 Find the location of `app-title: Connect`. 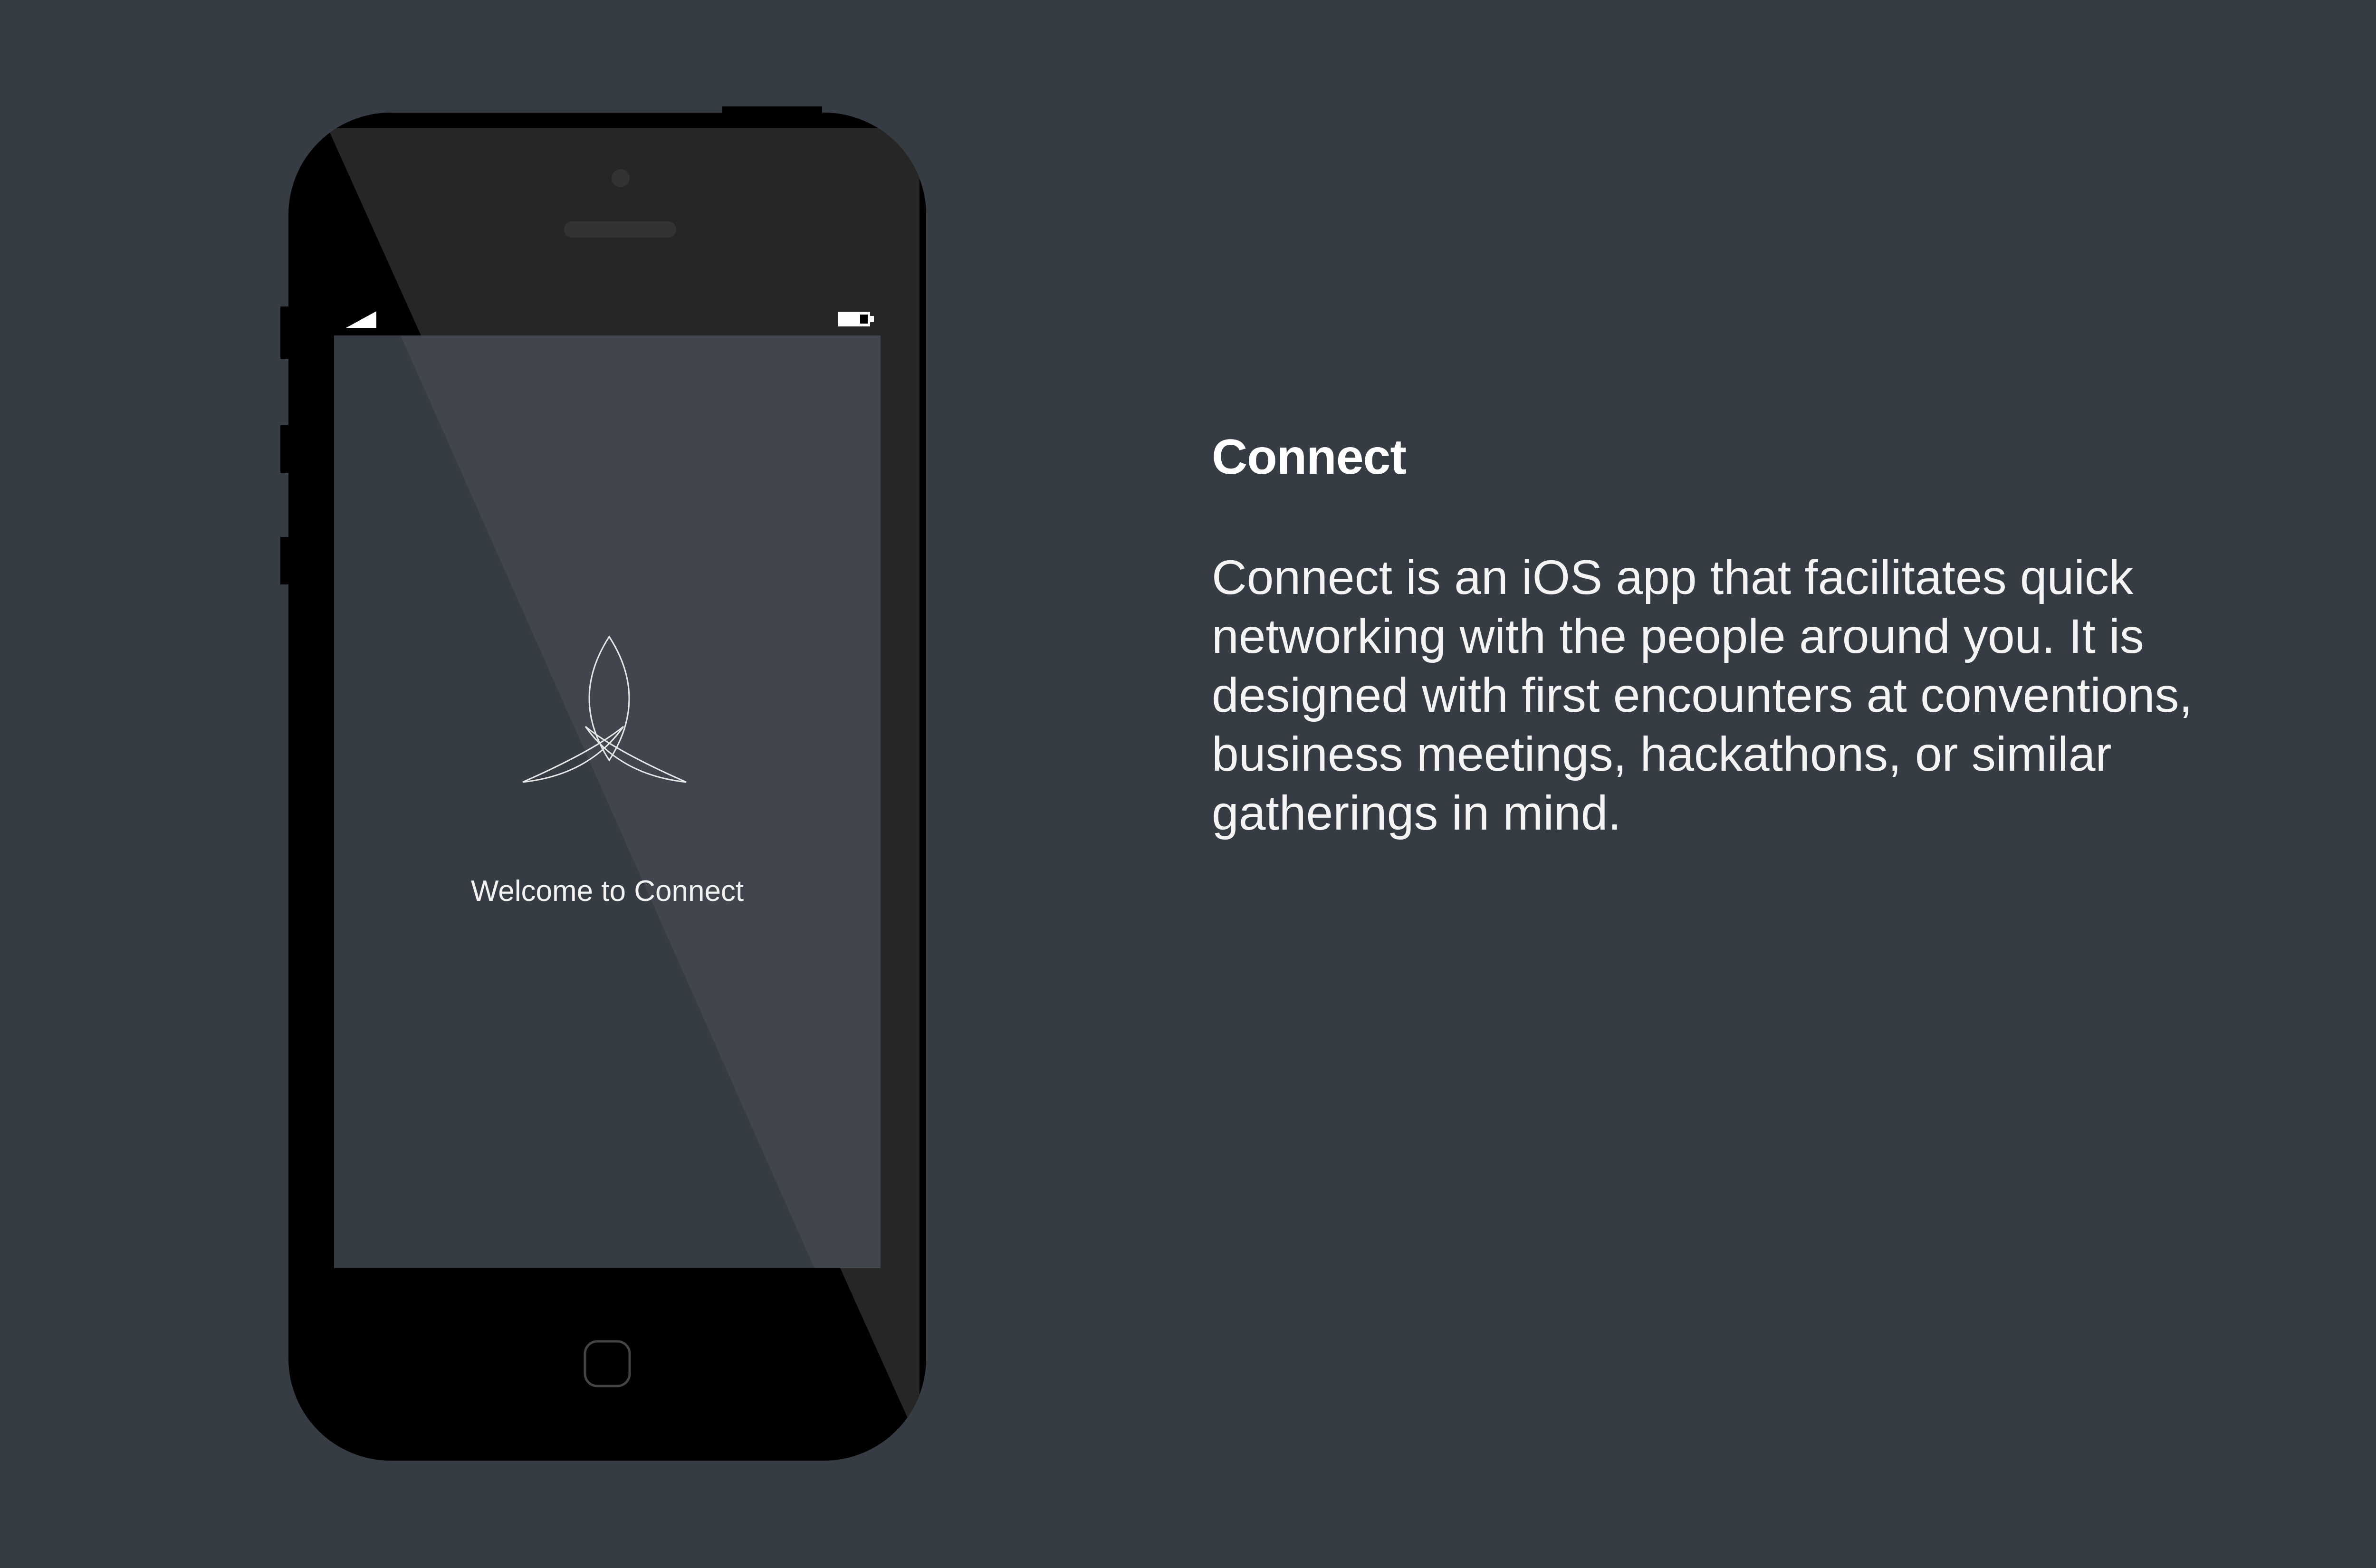

app-title: Connect is located at coordinates (1309, 458).